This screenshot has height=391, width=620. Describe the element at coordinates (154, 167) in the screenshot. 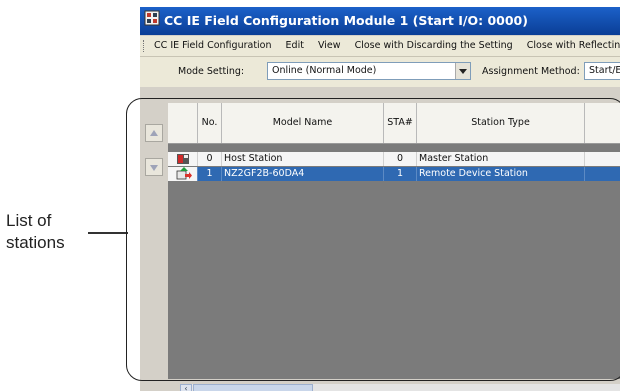

I see `move-down-button` at that location.